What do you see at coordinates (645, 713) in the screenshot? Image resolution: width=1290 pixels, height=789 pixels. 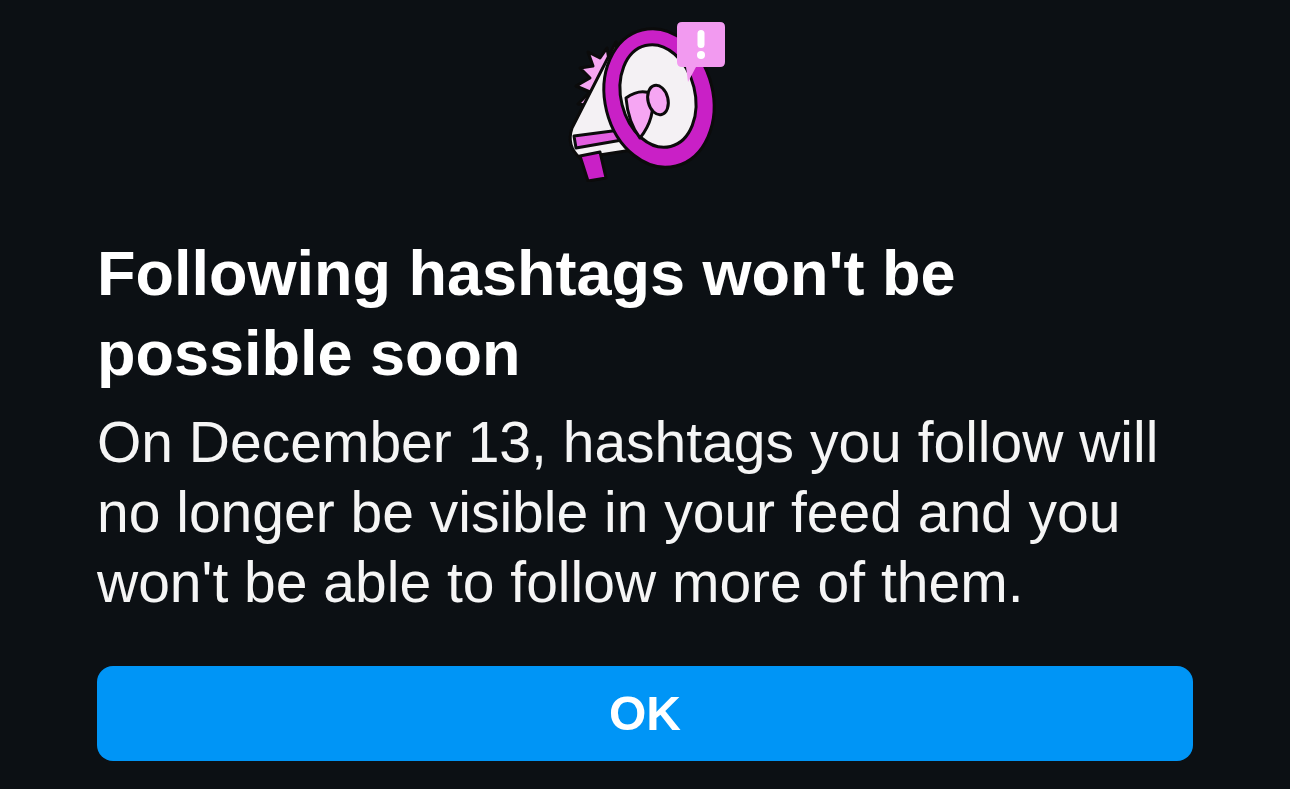 I see `ok-button: OK` at bounding box center [645, 713].